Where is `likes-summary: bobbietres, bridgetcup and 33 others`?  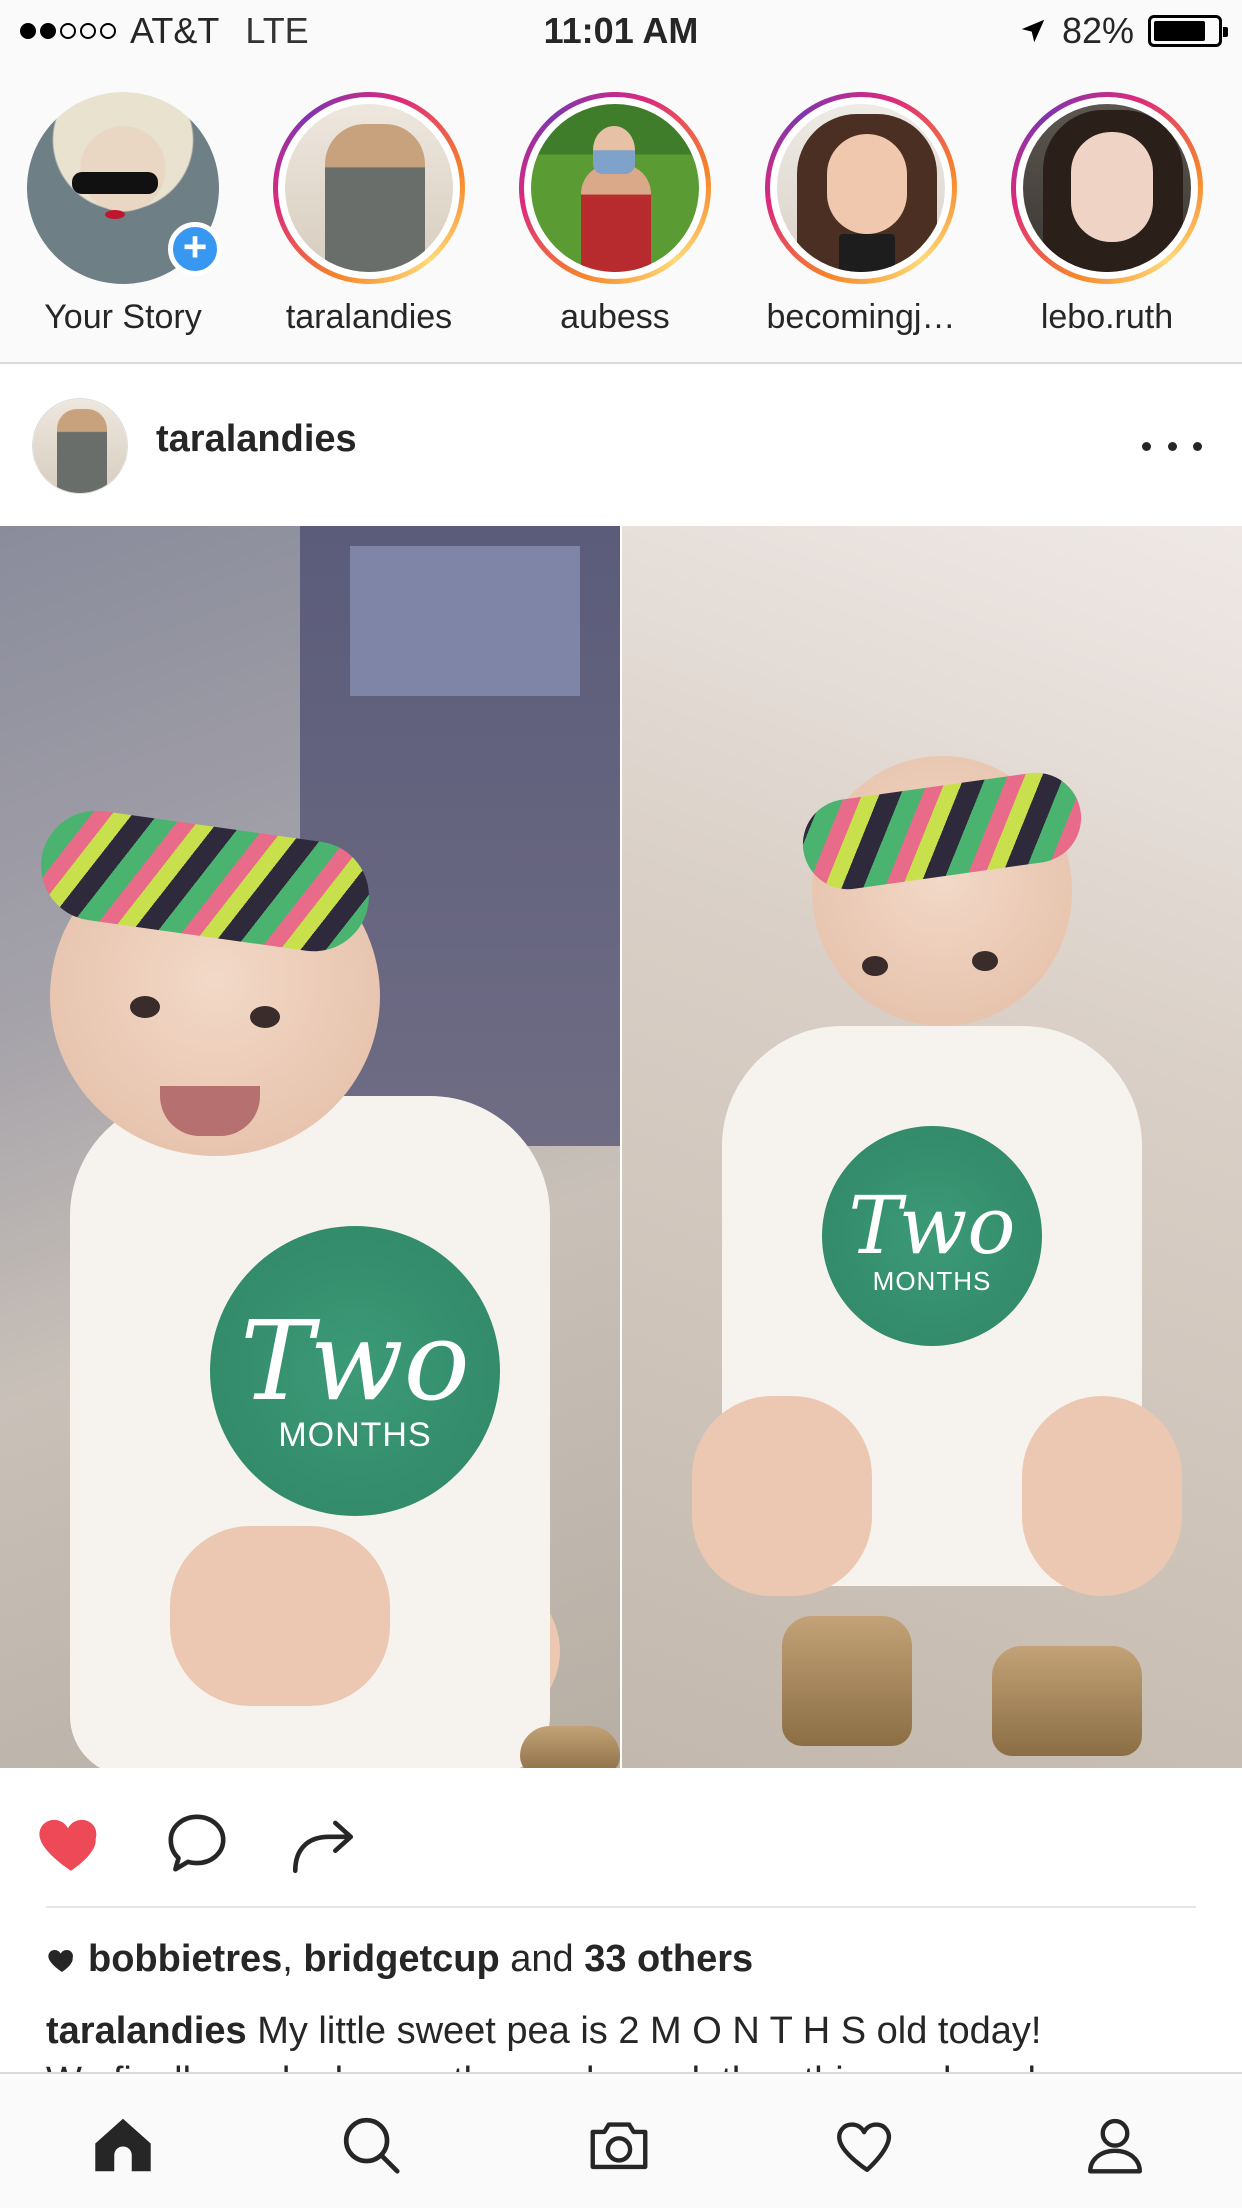
likes-summary: bobbietres, bridgetcup and 33 others is located at coordinates (399, 1959).